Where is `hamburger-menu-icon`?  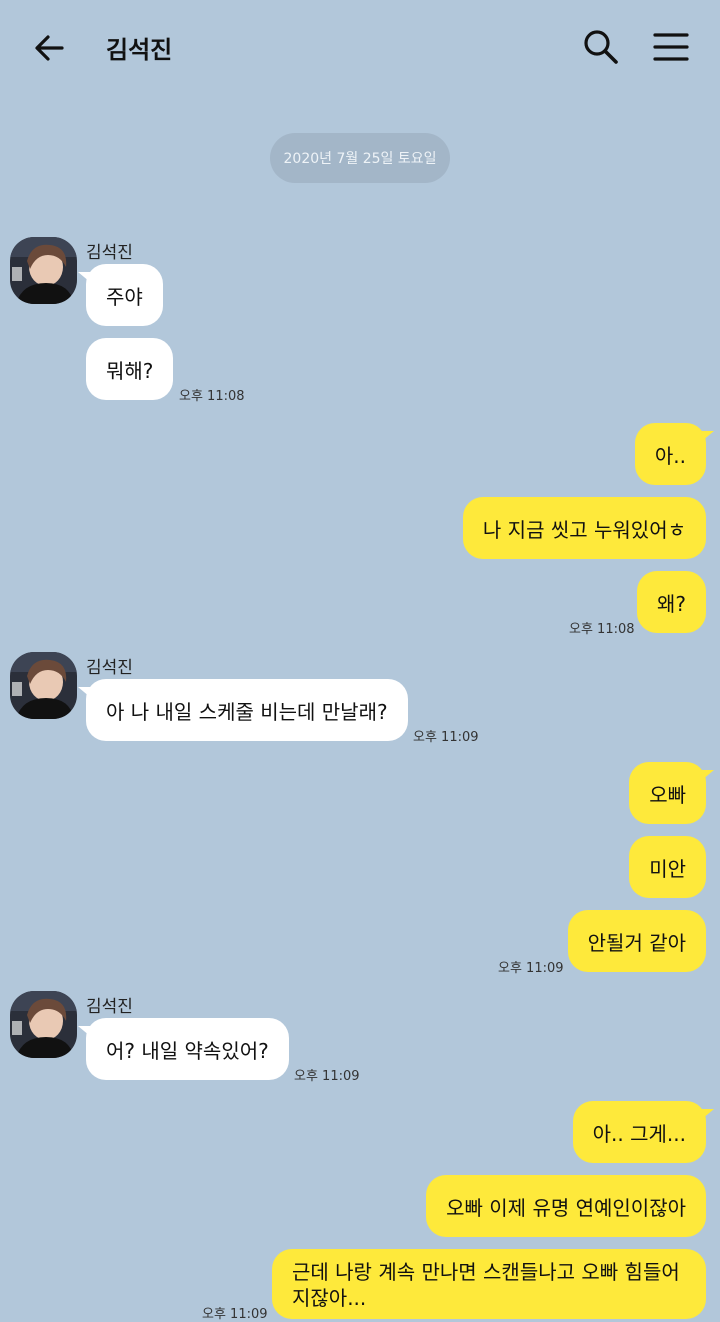 hamburger-menu-icon is located at coordinates (671, 47).